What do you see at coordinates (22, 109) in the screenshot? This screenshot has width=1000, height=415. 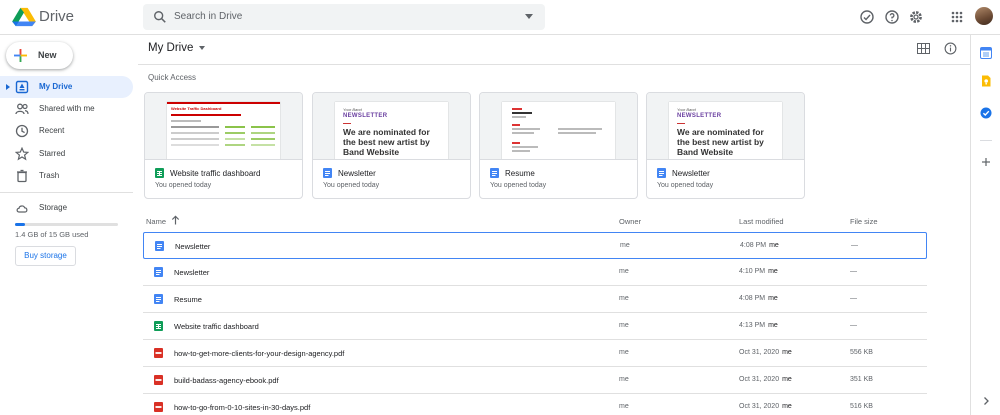 I see `shared-people-icon` at bounding box center [22, 109].